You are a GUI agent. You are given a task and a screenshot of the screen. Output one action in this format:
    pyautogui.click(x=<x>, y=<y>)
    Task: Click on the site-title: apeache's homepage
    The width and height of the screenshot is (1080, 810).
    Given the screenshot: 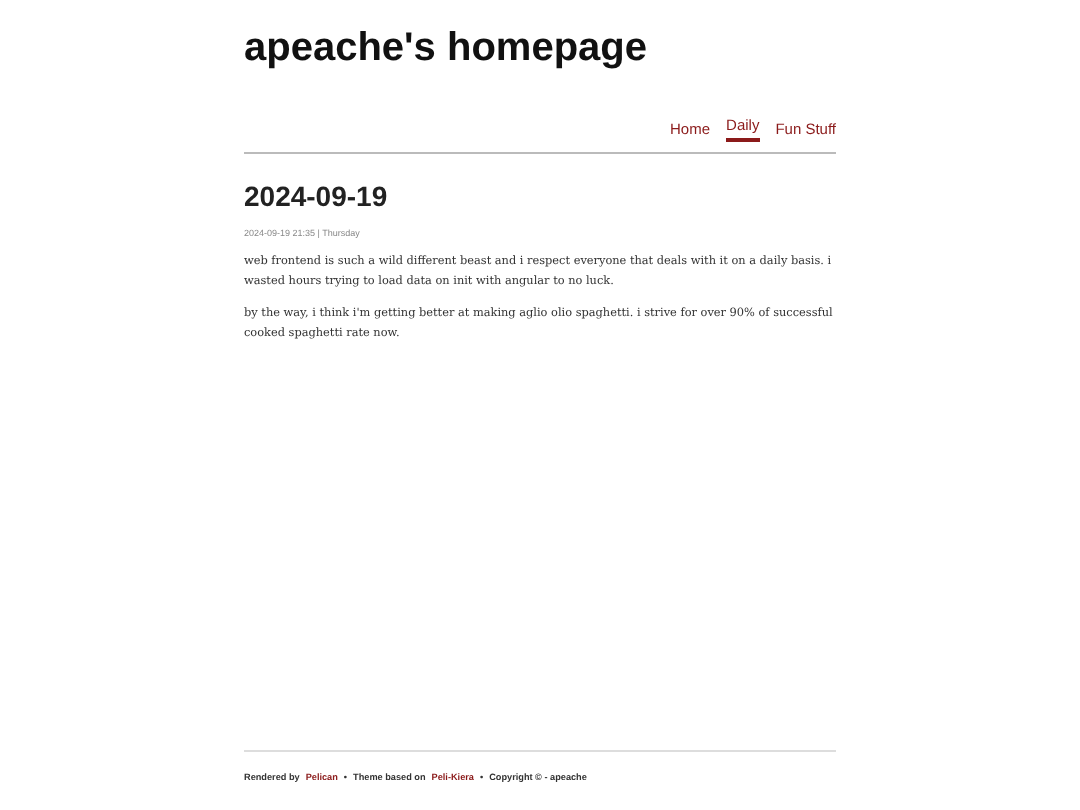 What is the action you would take?
    pyautogui.click(x=447, y=48)
    